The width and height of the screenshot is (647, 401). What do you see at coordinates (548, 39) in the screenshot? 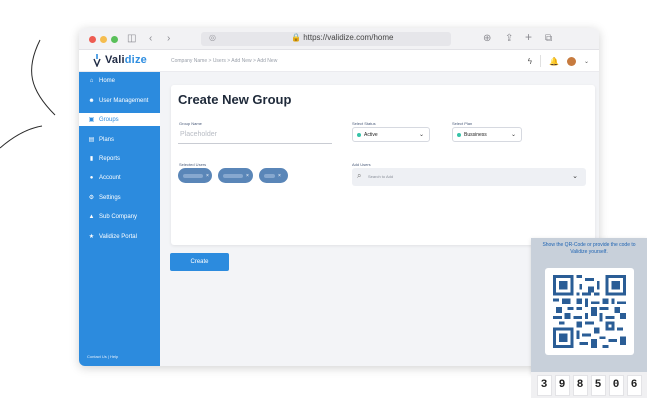
I see `tabs-icon: ⧉` at bounding box center [548, 39].